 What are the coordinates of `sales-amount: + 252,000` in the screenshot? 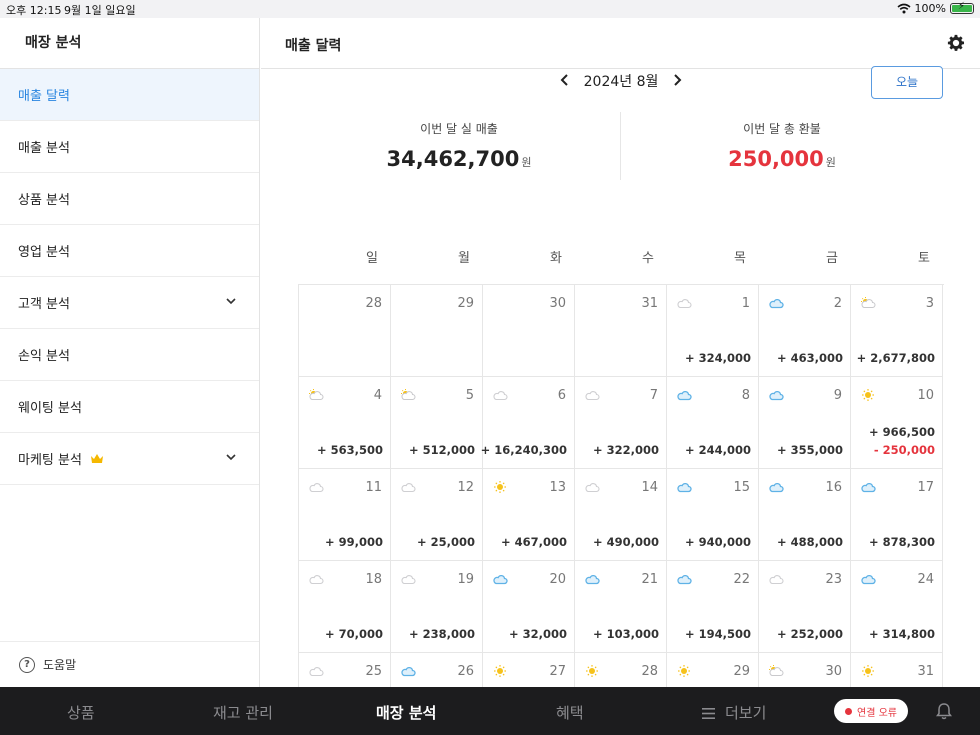 It's located at (809, 634).